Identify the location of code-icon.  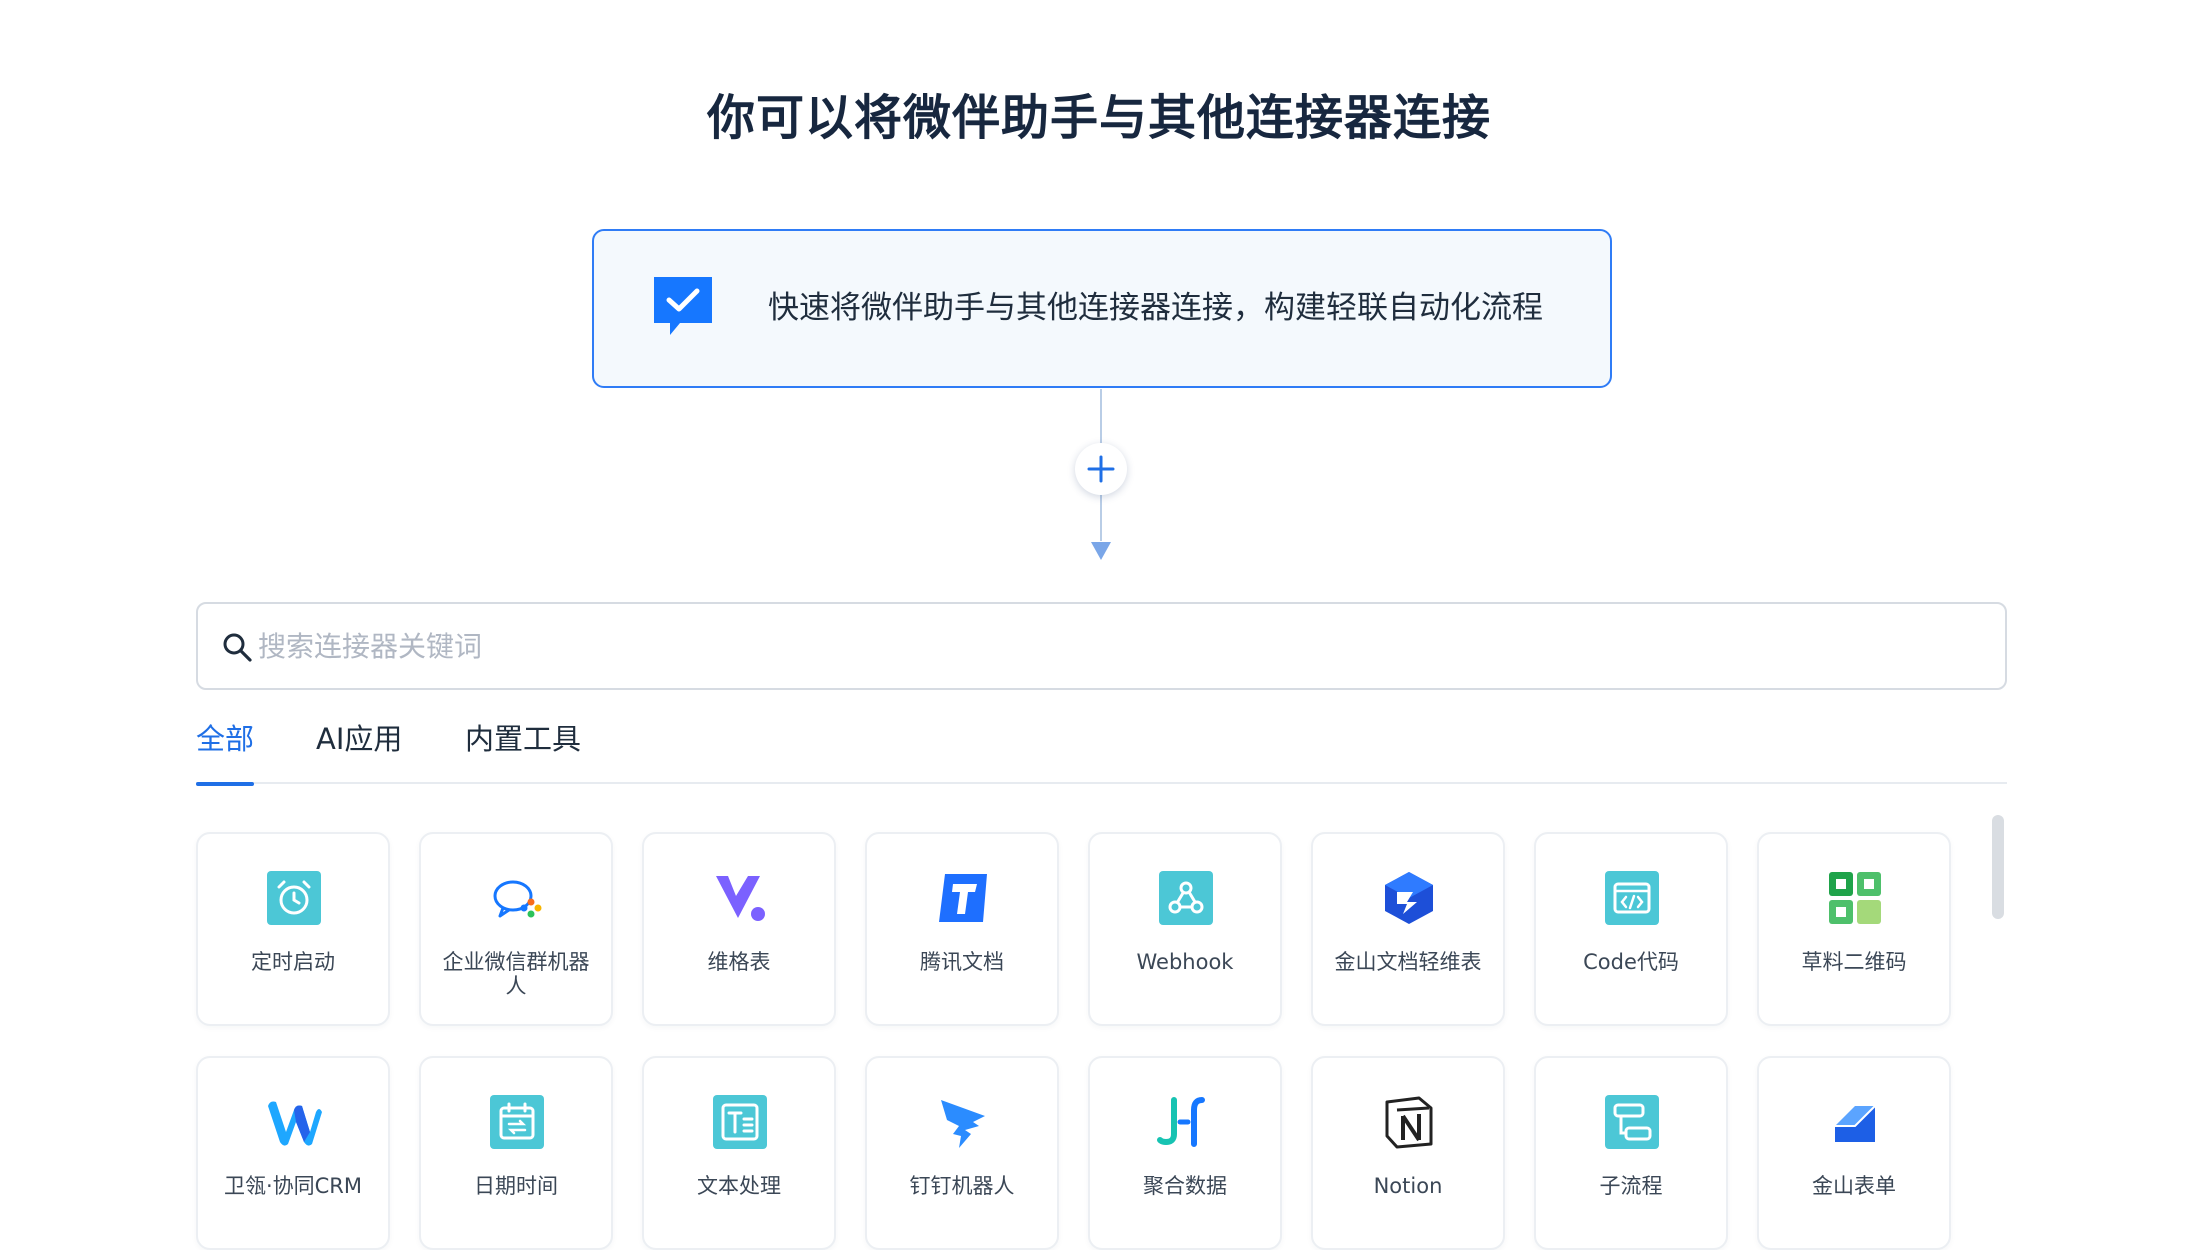
(1632, 898).